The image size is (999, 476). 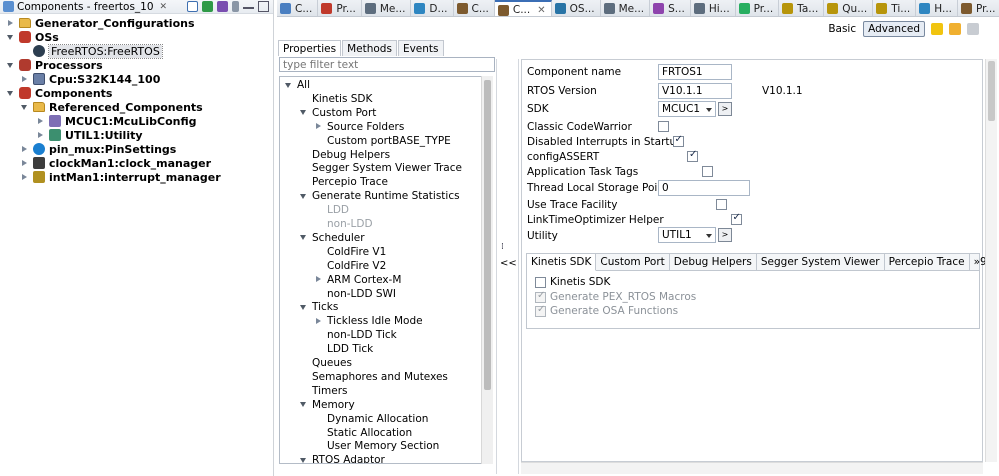 What do you see at coordinates (695, 91) in the screenshot?
I see `rtos-version-field: V10.1.1` at bounding box center [695, 91].